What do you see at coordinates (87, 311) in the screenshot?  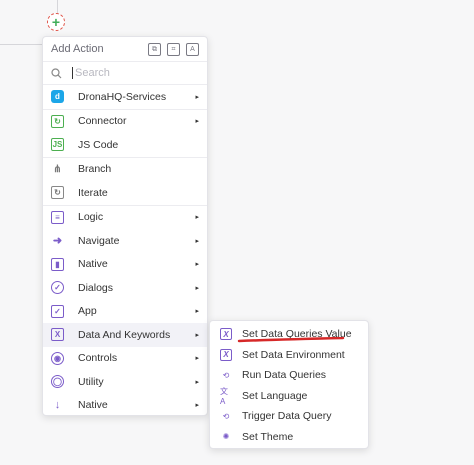 I see `menu-item-label: App` at bounding box center [87, 311].